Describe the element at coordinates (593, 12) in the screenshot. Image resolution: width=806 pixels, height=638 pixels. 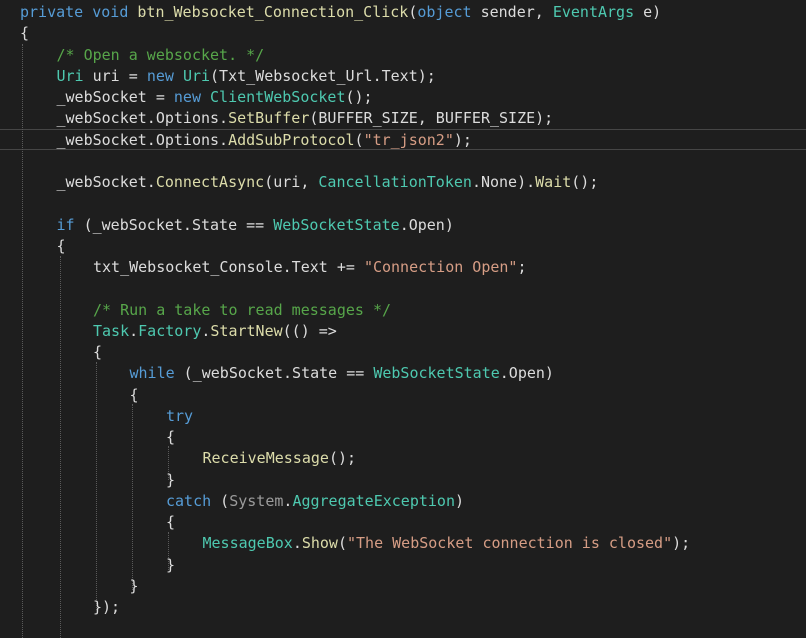
I see `code-token: EventArgs` at that location.